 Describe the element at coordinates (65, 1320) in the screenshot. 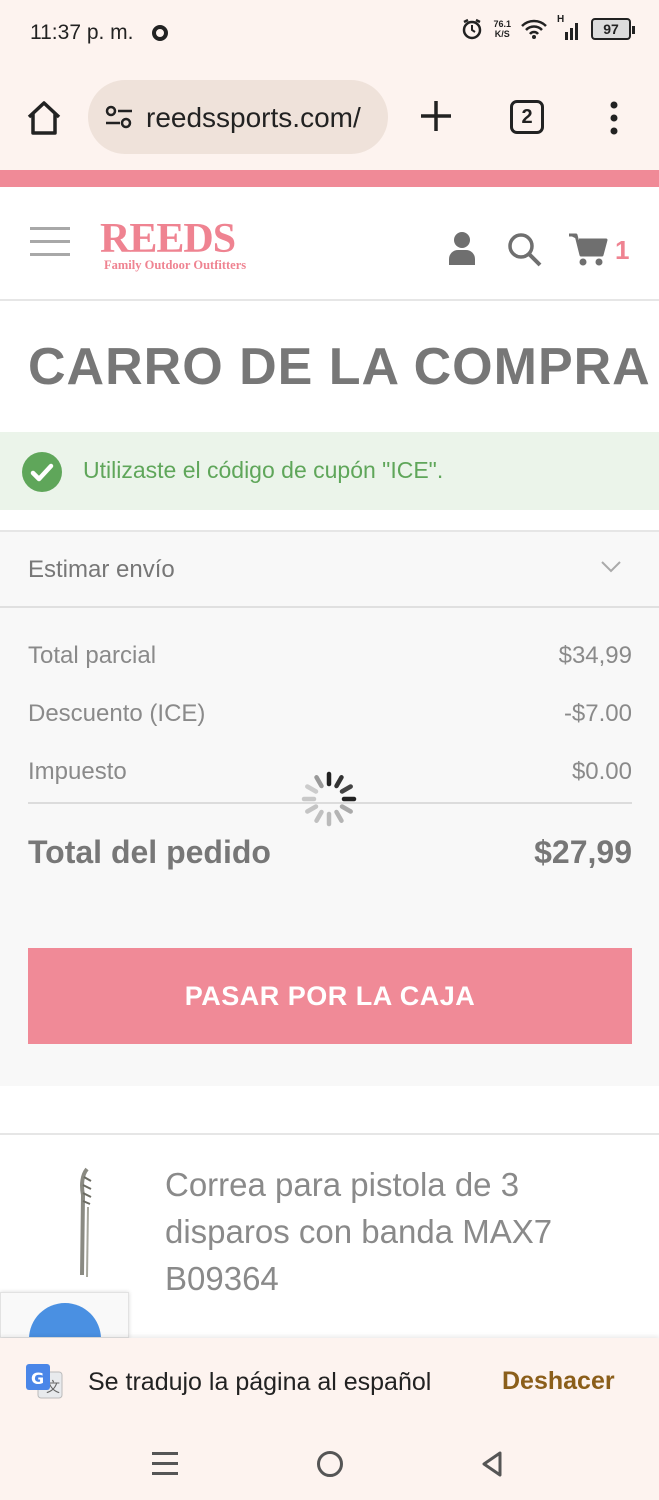

I see `recaptcha-icon` at that location.